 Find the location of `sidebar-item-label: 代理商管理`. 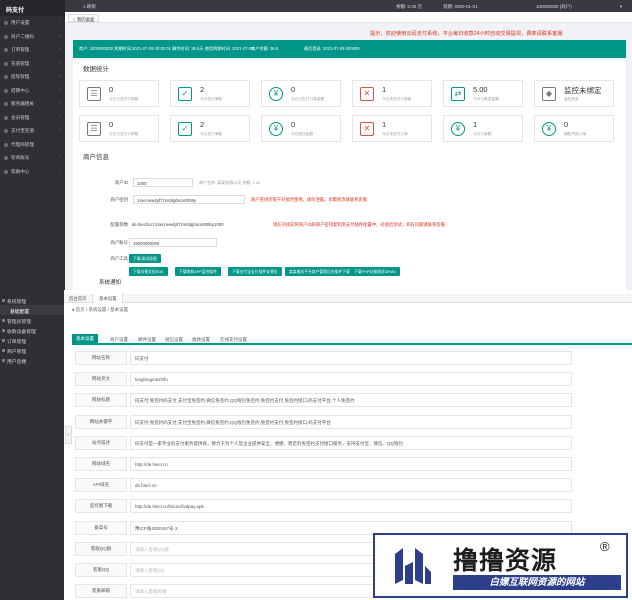

sidebar-item-label: 代理商管理 is located at coordinates (22, 144).